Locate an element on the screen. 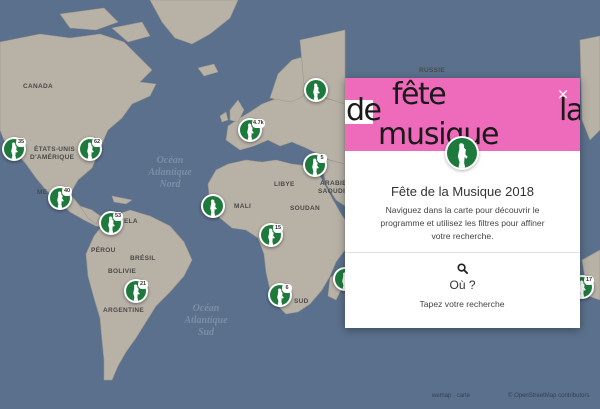 This screenshot has height=409, width=600. event-marker-west-africa is located at coordinates (213, 206).